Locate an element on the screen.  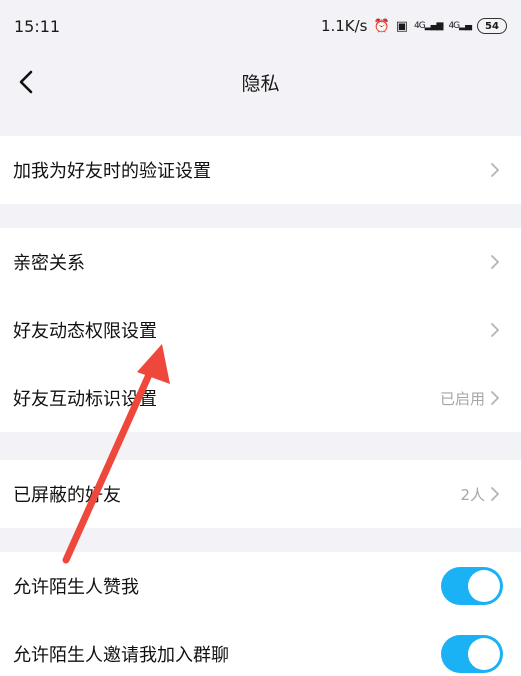
row-intimate-relations: 亲密关系 is located at coordinates (260, 262).